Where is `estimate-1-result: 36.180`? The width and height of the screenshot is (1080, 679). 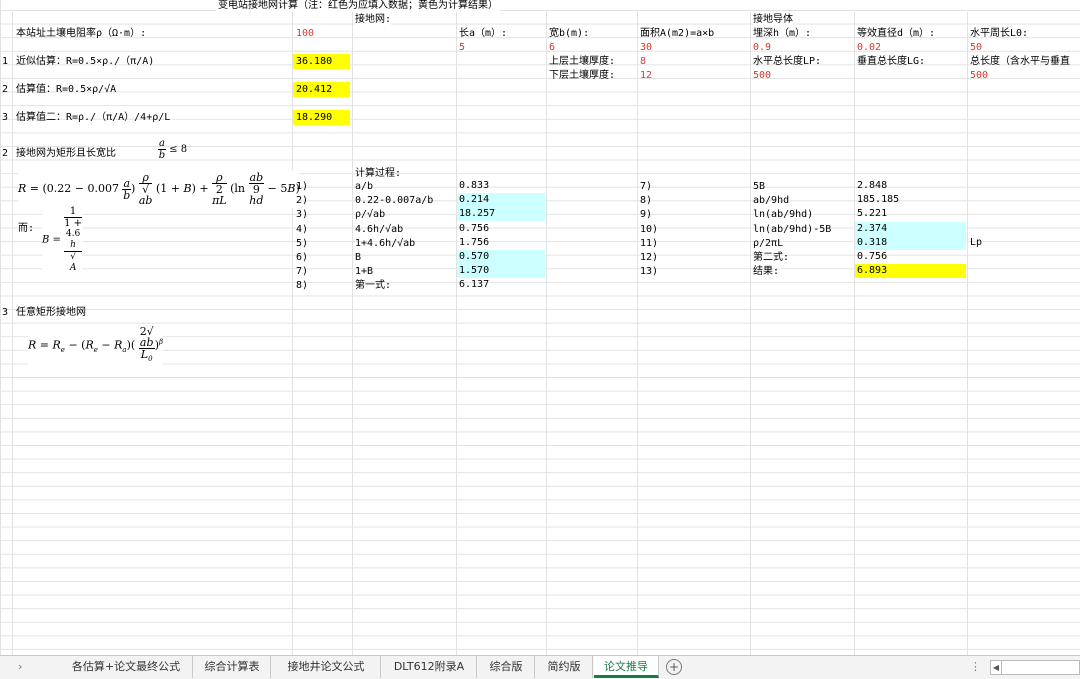
estimate-1-result: 36.180 is located at coordinates (321, 61).